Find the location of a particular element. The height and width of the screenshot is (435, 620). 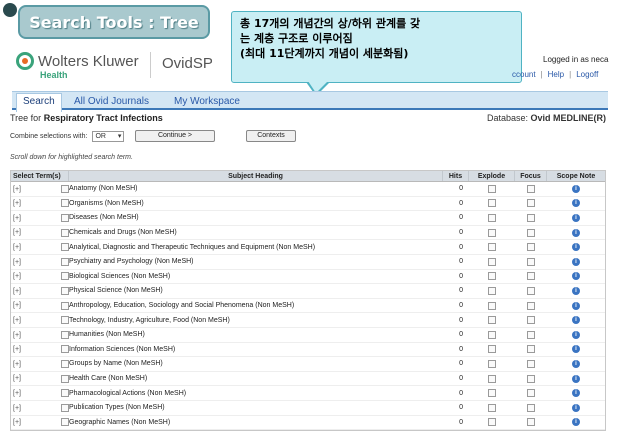

subject-heading: Diseases (Non MeSH) is located at coordinates (256, 217).